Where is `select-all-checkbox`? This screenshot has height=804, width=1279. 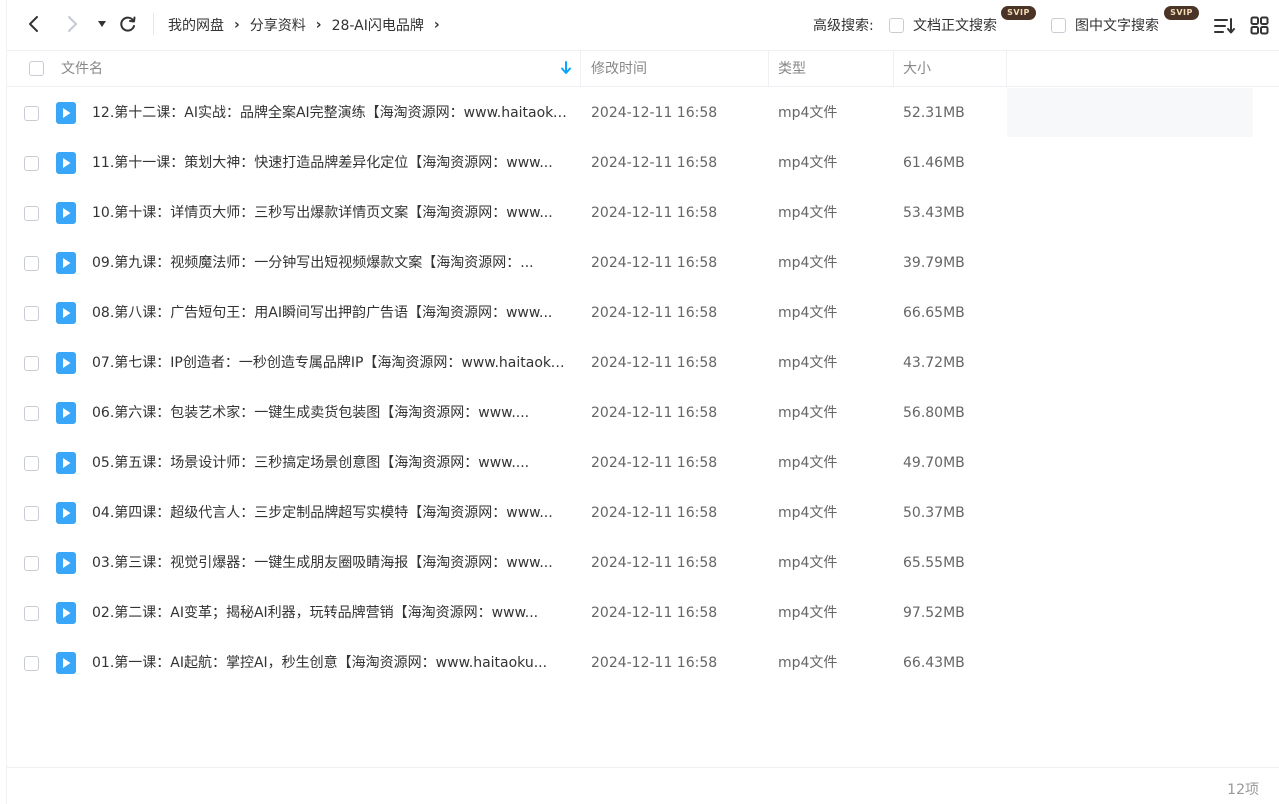 select-all-checkbox is located at coordinates (36, 68).